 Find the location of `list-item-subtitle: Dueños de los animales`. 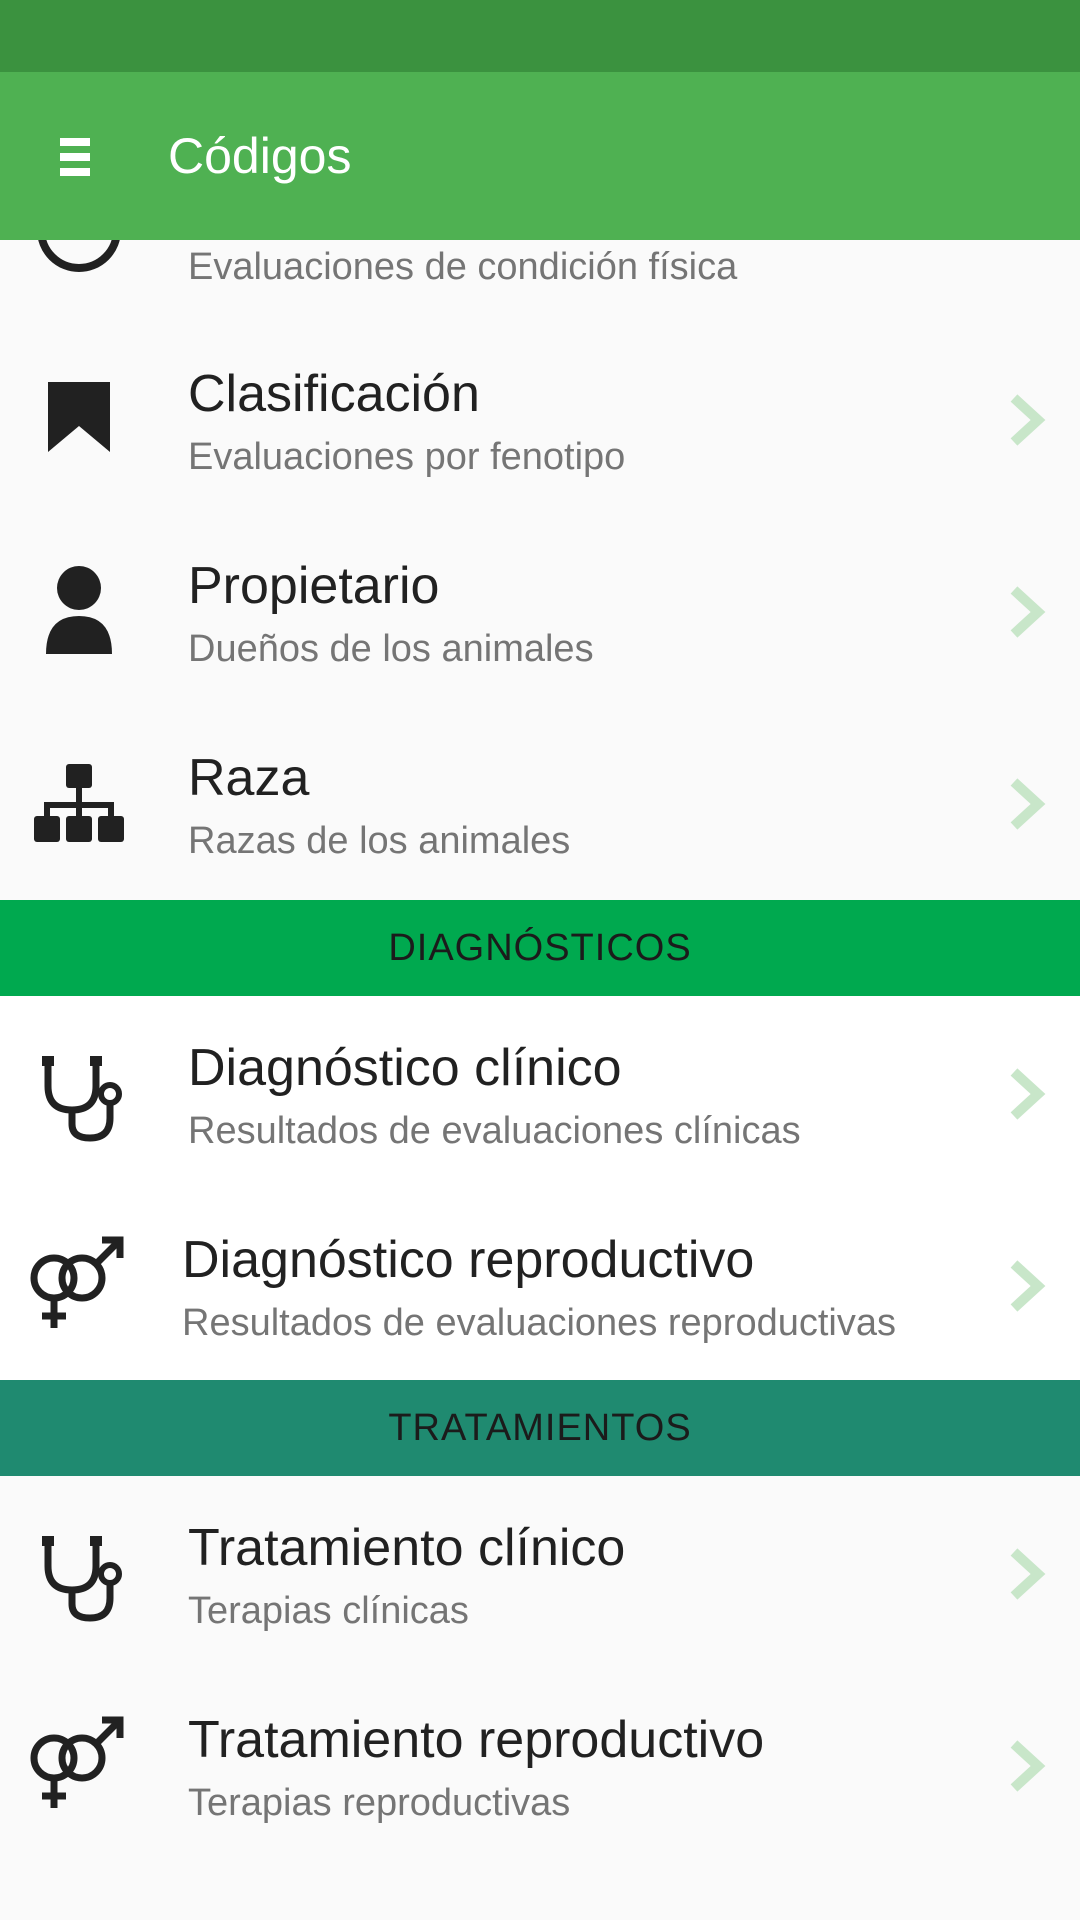

list-item-subtitle: Dueños de los animales is located at coordinates (391, 649).